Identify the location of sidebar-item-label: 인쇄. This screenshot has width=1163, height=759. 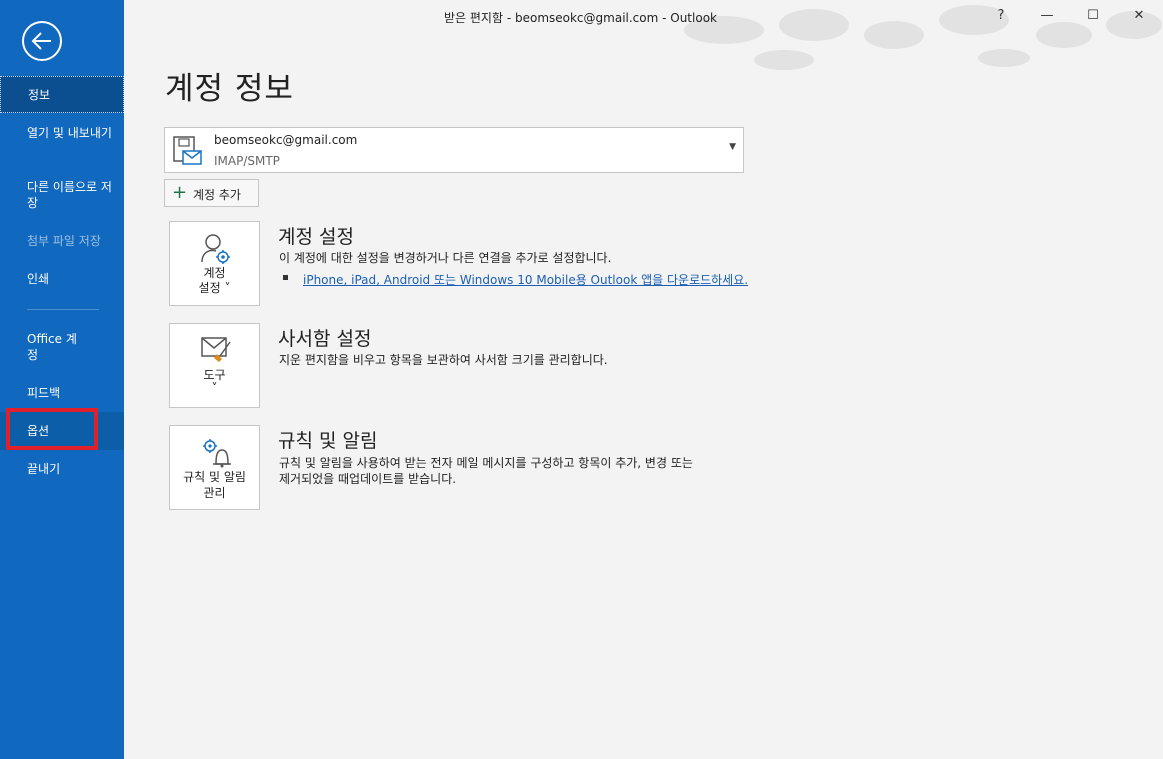
(38, 279).